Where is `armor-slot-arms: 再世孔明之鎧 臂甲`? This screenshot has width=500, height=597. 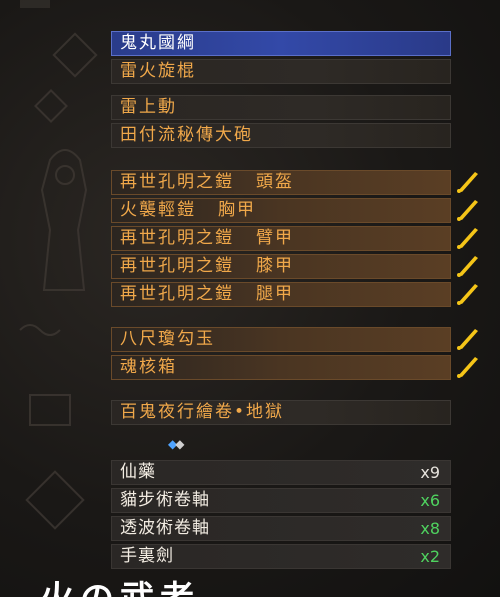 armor-slot-arms: 再世孔明之鎧 臂甲 is located at coordinates (281, 238).